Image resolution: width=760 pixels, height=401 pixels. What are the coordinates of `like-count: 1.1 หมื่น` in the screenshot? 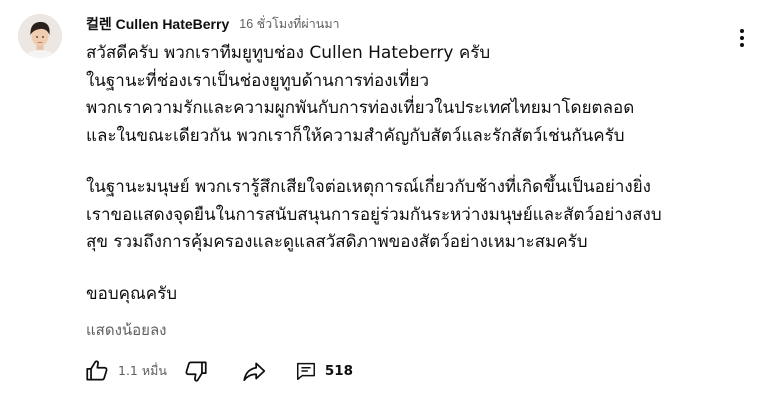 It's located at (142, 370).